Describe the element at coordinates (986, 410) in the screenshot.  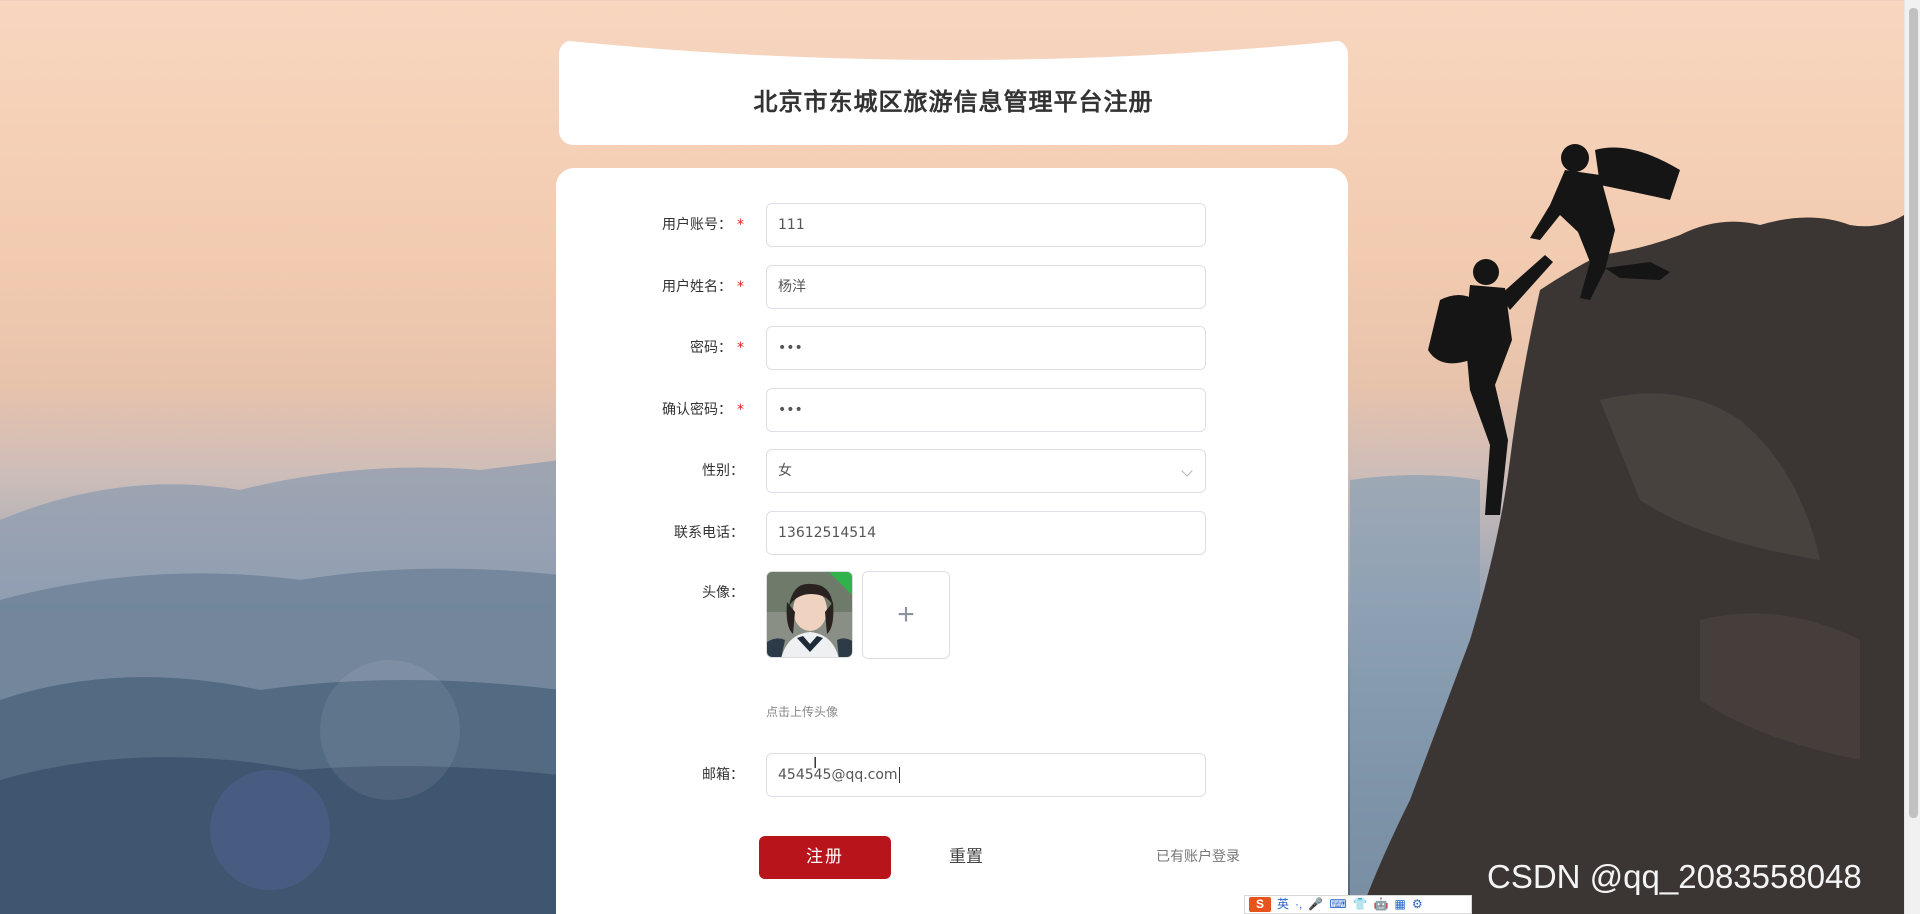
I see `confirm-password-input: •••` at that location.